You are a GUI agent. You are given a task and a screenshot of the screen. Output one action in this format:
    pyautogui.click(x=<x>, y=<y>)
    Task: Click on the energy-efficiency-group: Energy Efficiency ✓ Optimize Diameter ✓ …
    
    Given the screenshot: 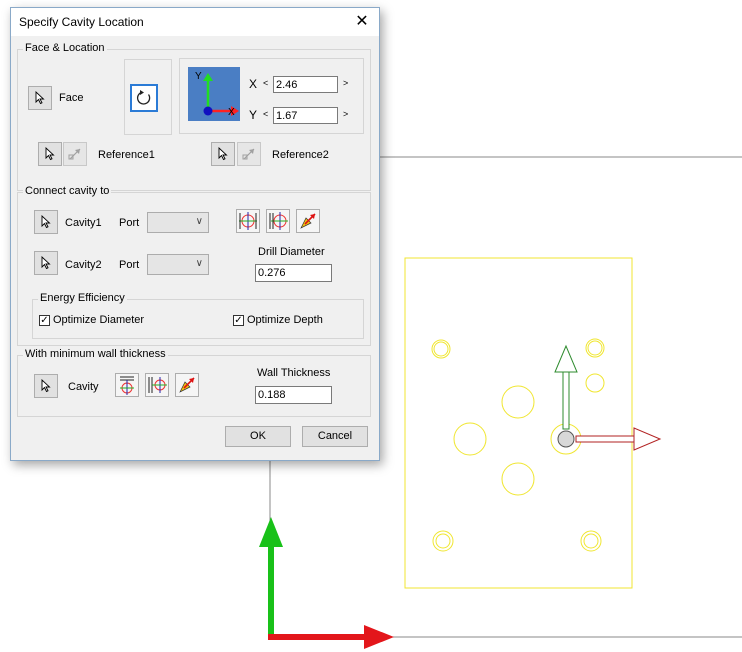 What is the action you would take?
    pyautogui.click(x=198, y=315)
    